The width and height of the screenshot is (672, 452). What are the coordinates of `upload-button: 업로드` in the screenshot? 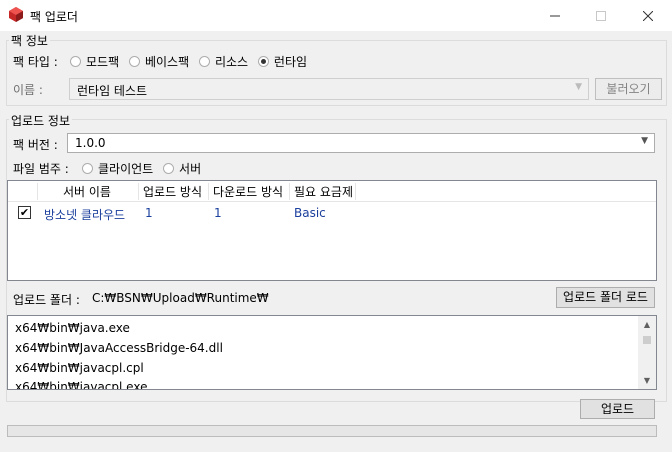 It's located at (617, 409).